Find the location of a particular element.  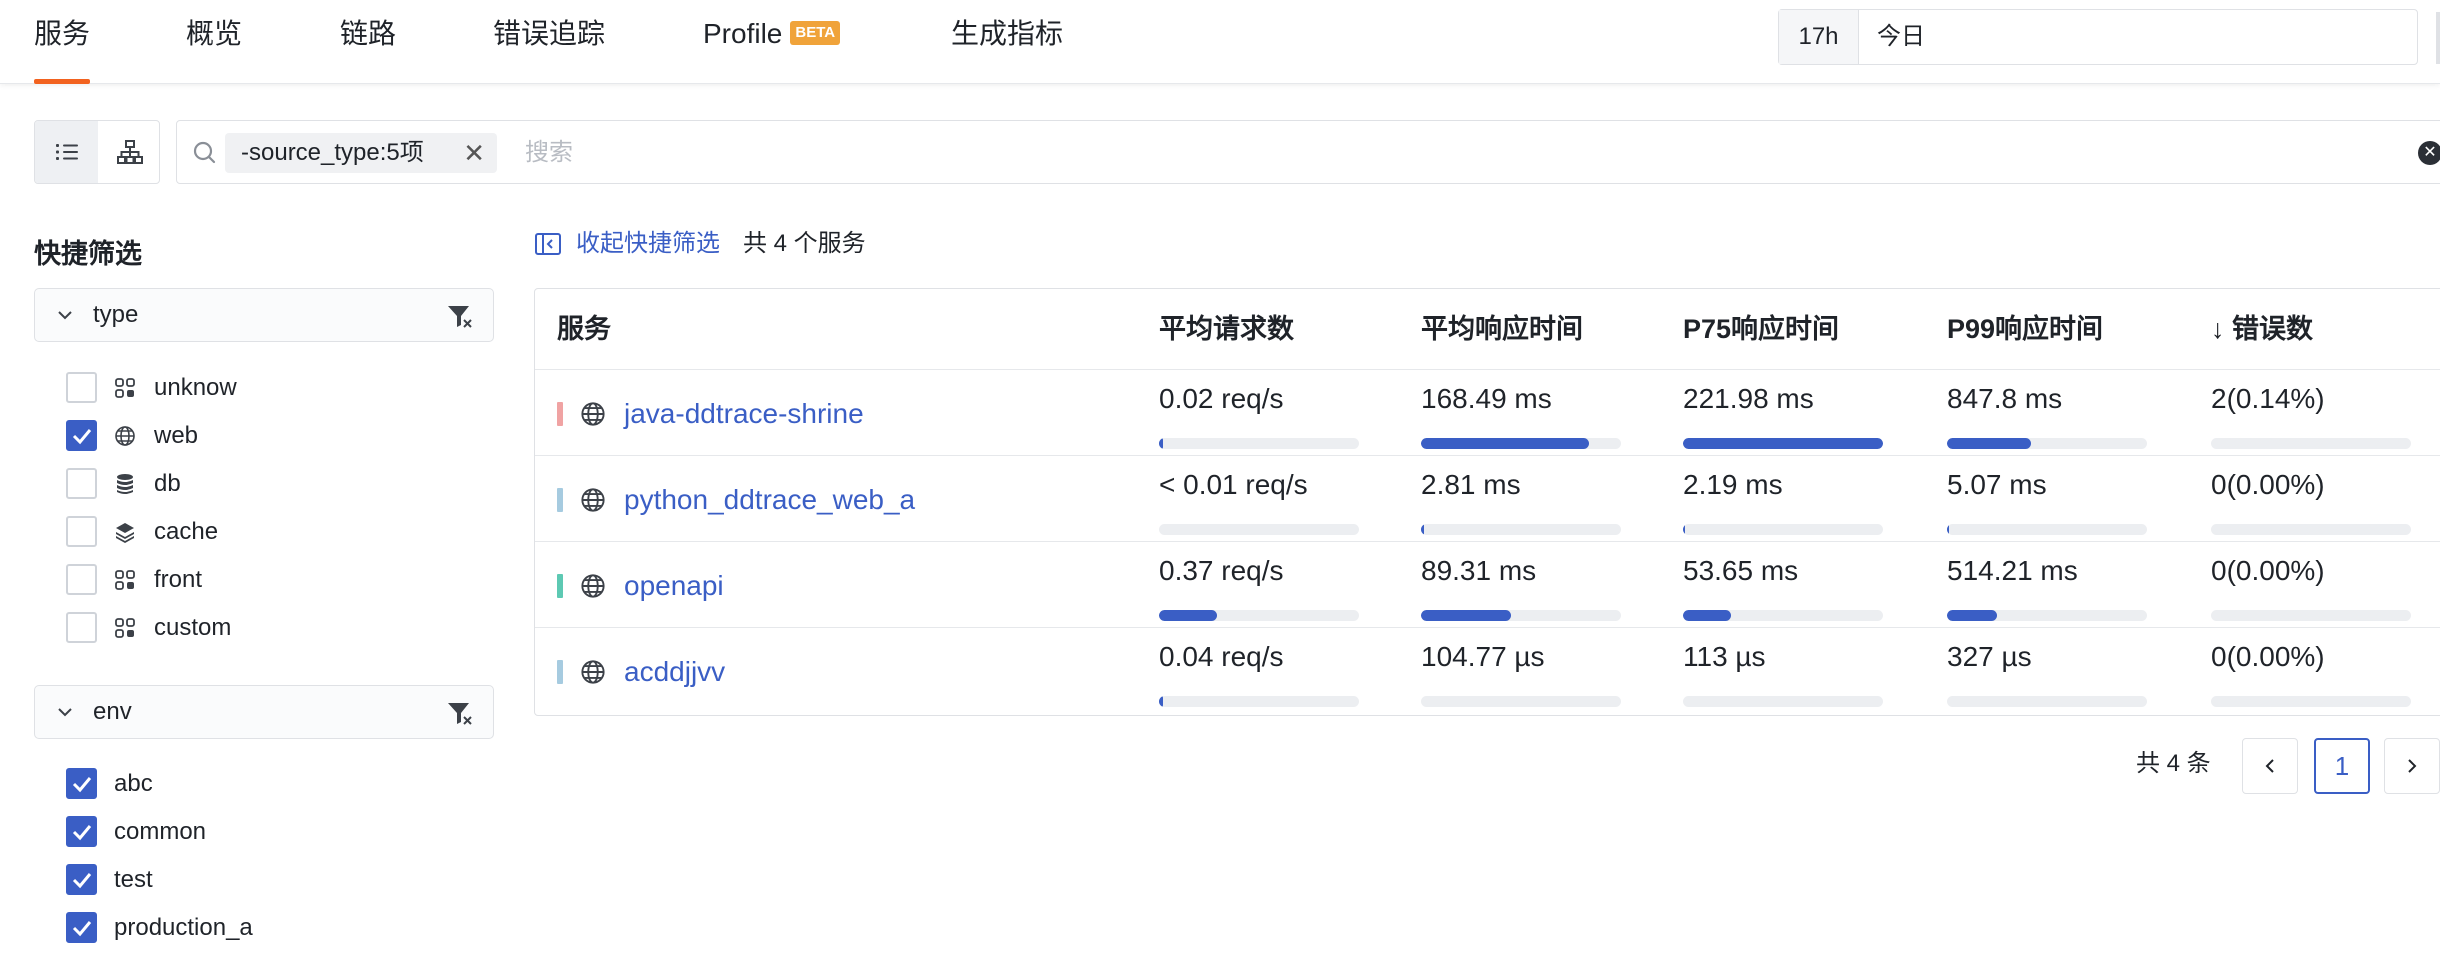

cell-p99: 514.21 ms is located at coordinates (2052, 586).